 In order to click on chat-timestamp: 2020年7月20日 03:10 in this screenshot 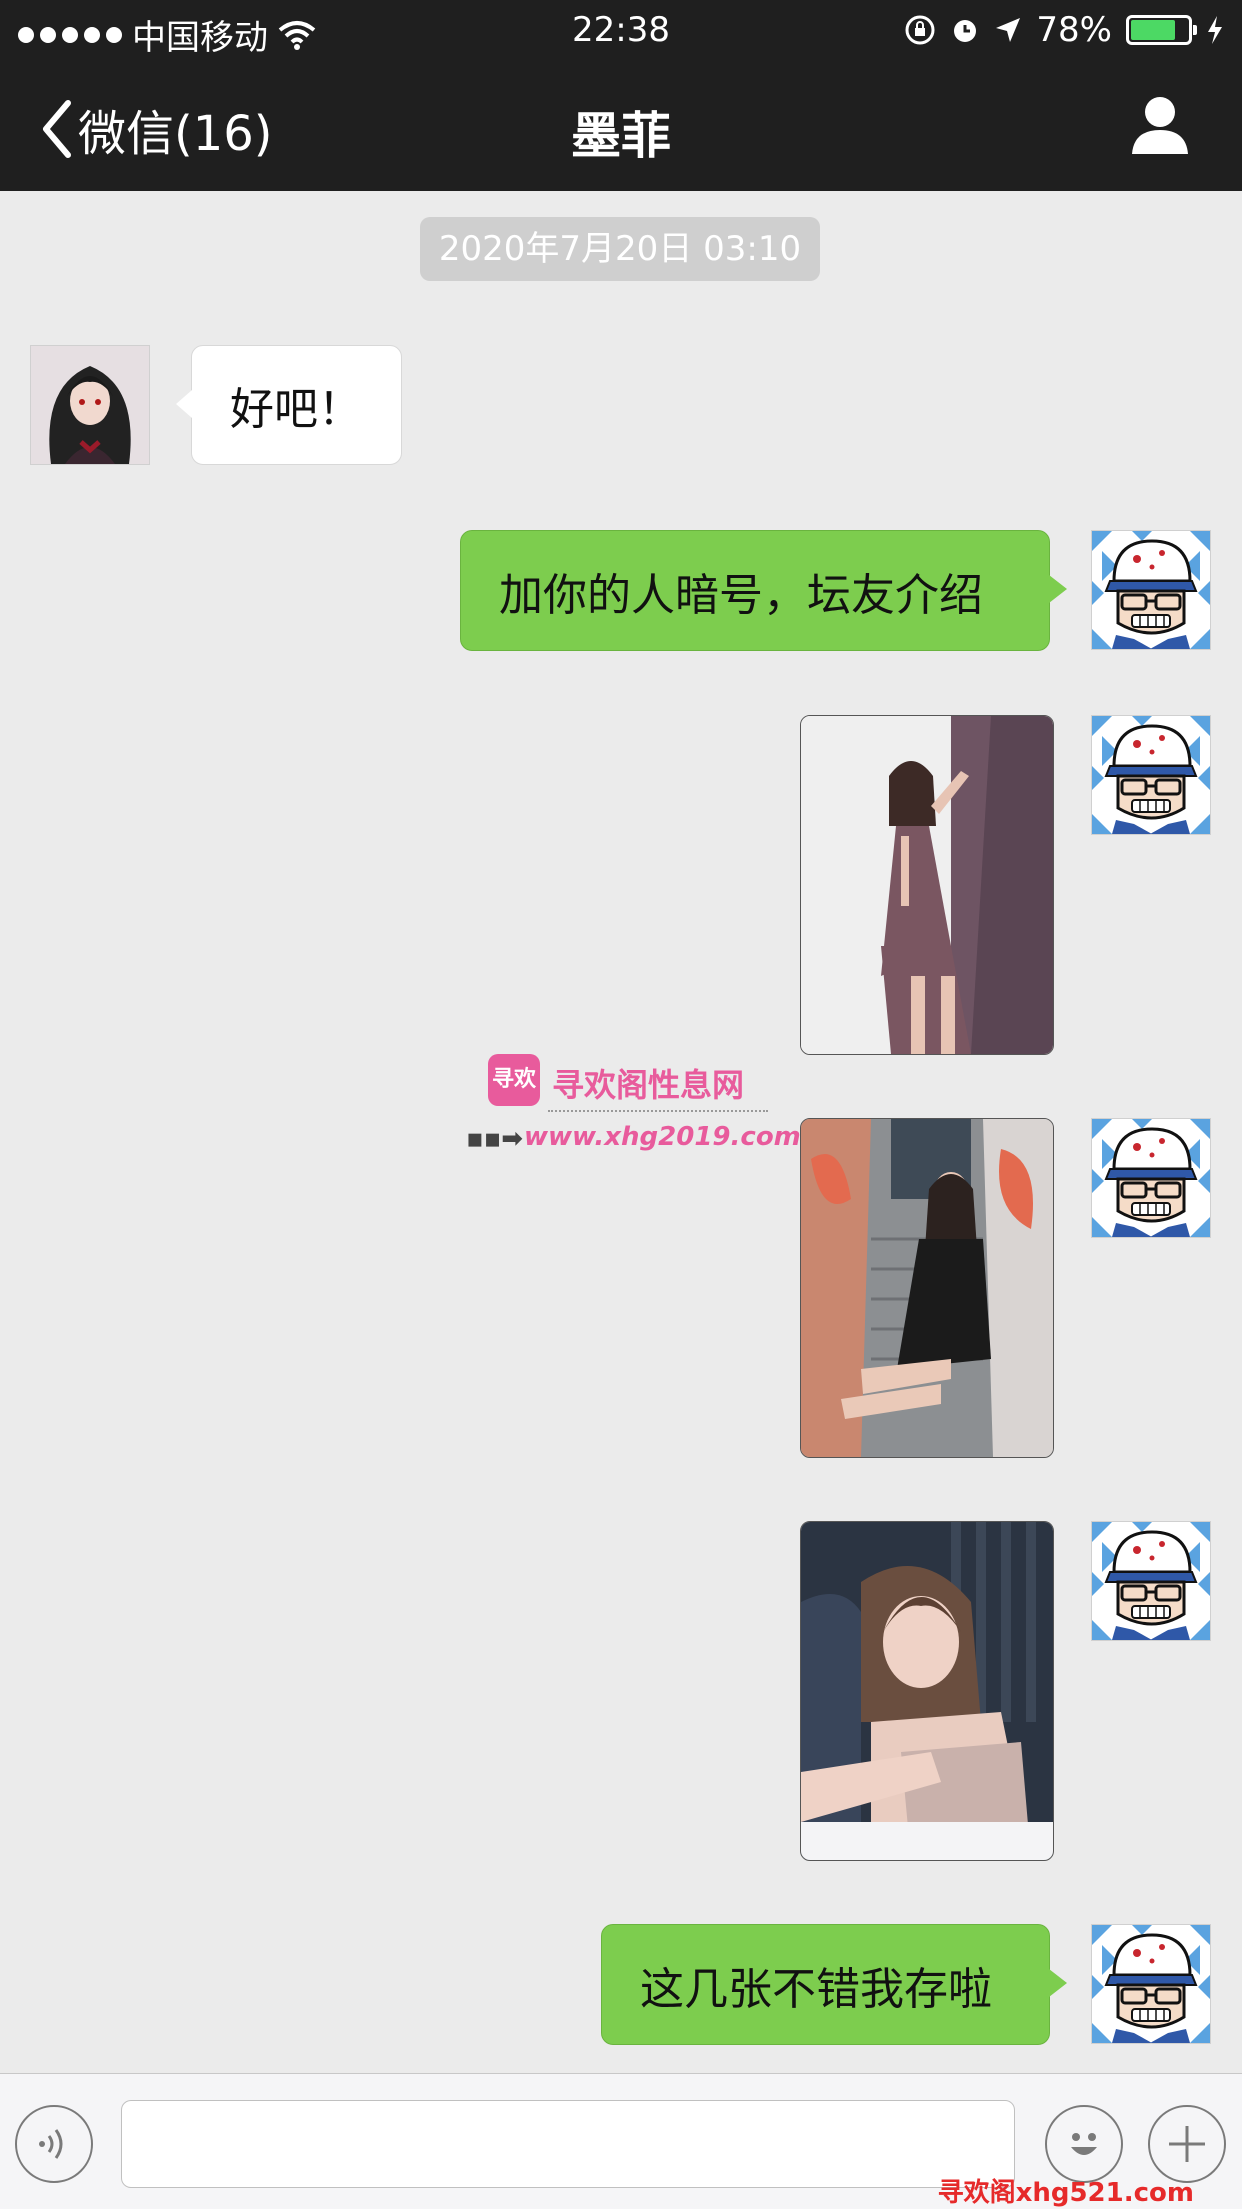, I will do `click(620, 249)`.